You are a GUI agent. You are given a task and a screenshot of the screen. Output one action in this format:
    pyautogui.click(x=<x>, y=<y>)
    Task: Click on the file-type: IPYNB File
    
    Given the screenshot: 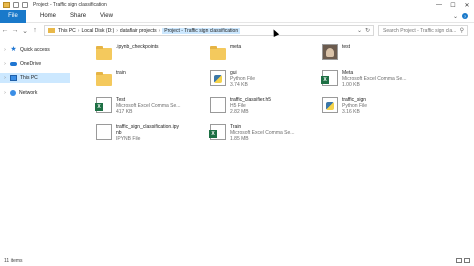 What is the action you would take?
    pyautogui.click(x=128, y=139)
    